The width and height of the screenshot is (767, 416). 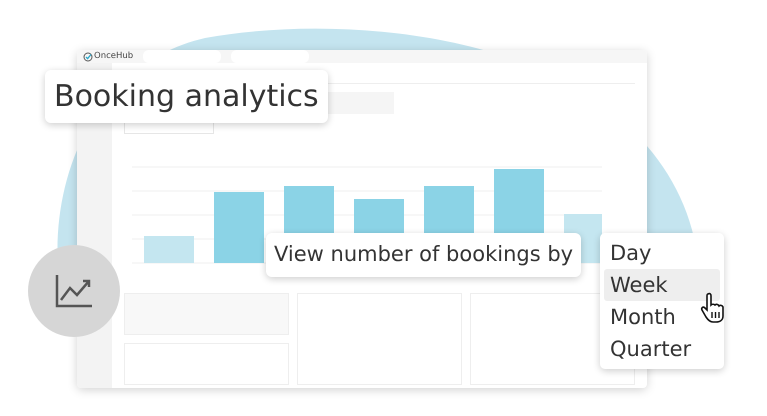 I want to click on menu-option: Day, so click(x=662, y=253).